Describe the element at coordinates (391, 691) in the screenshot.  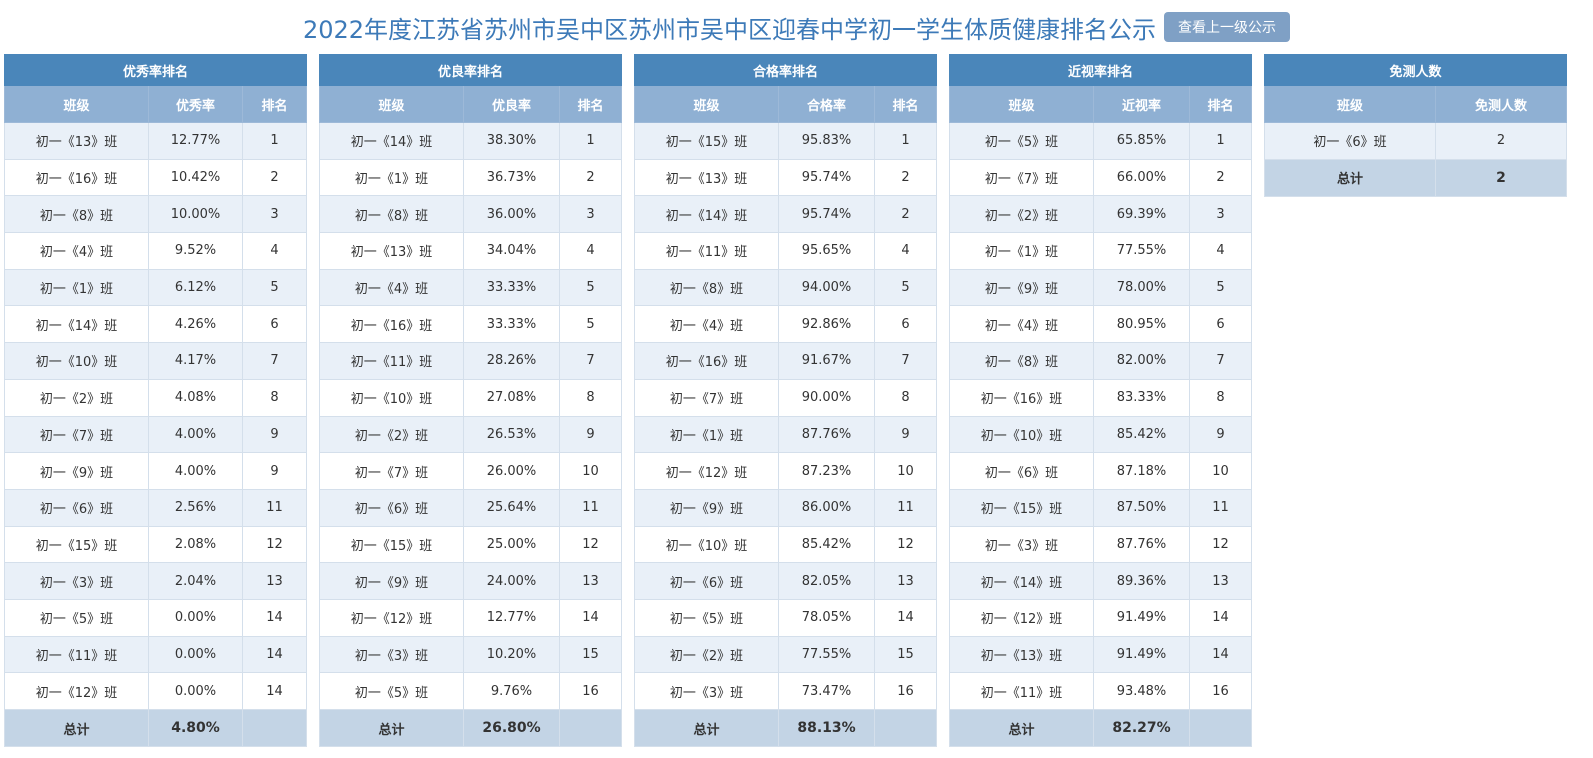
I see `table-cell: 初一《5》班` at that location.